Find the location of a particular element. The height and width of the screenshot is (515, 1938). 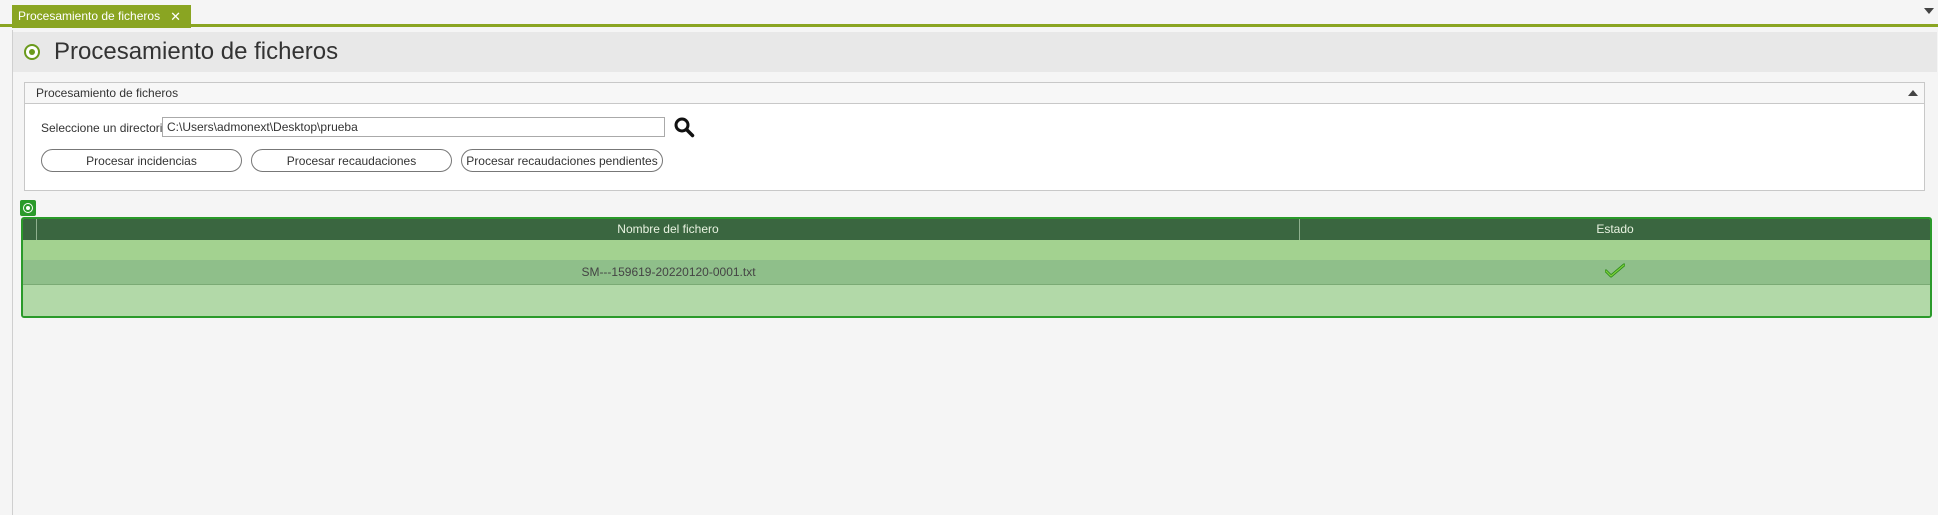

file-name-cell: SM---159619-20220120-0001.txt is located at coordinates (668, 272).